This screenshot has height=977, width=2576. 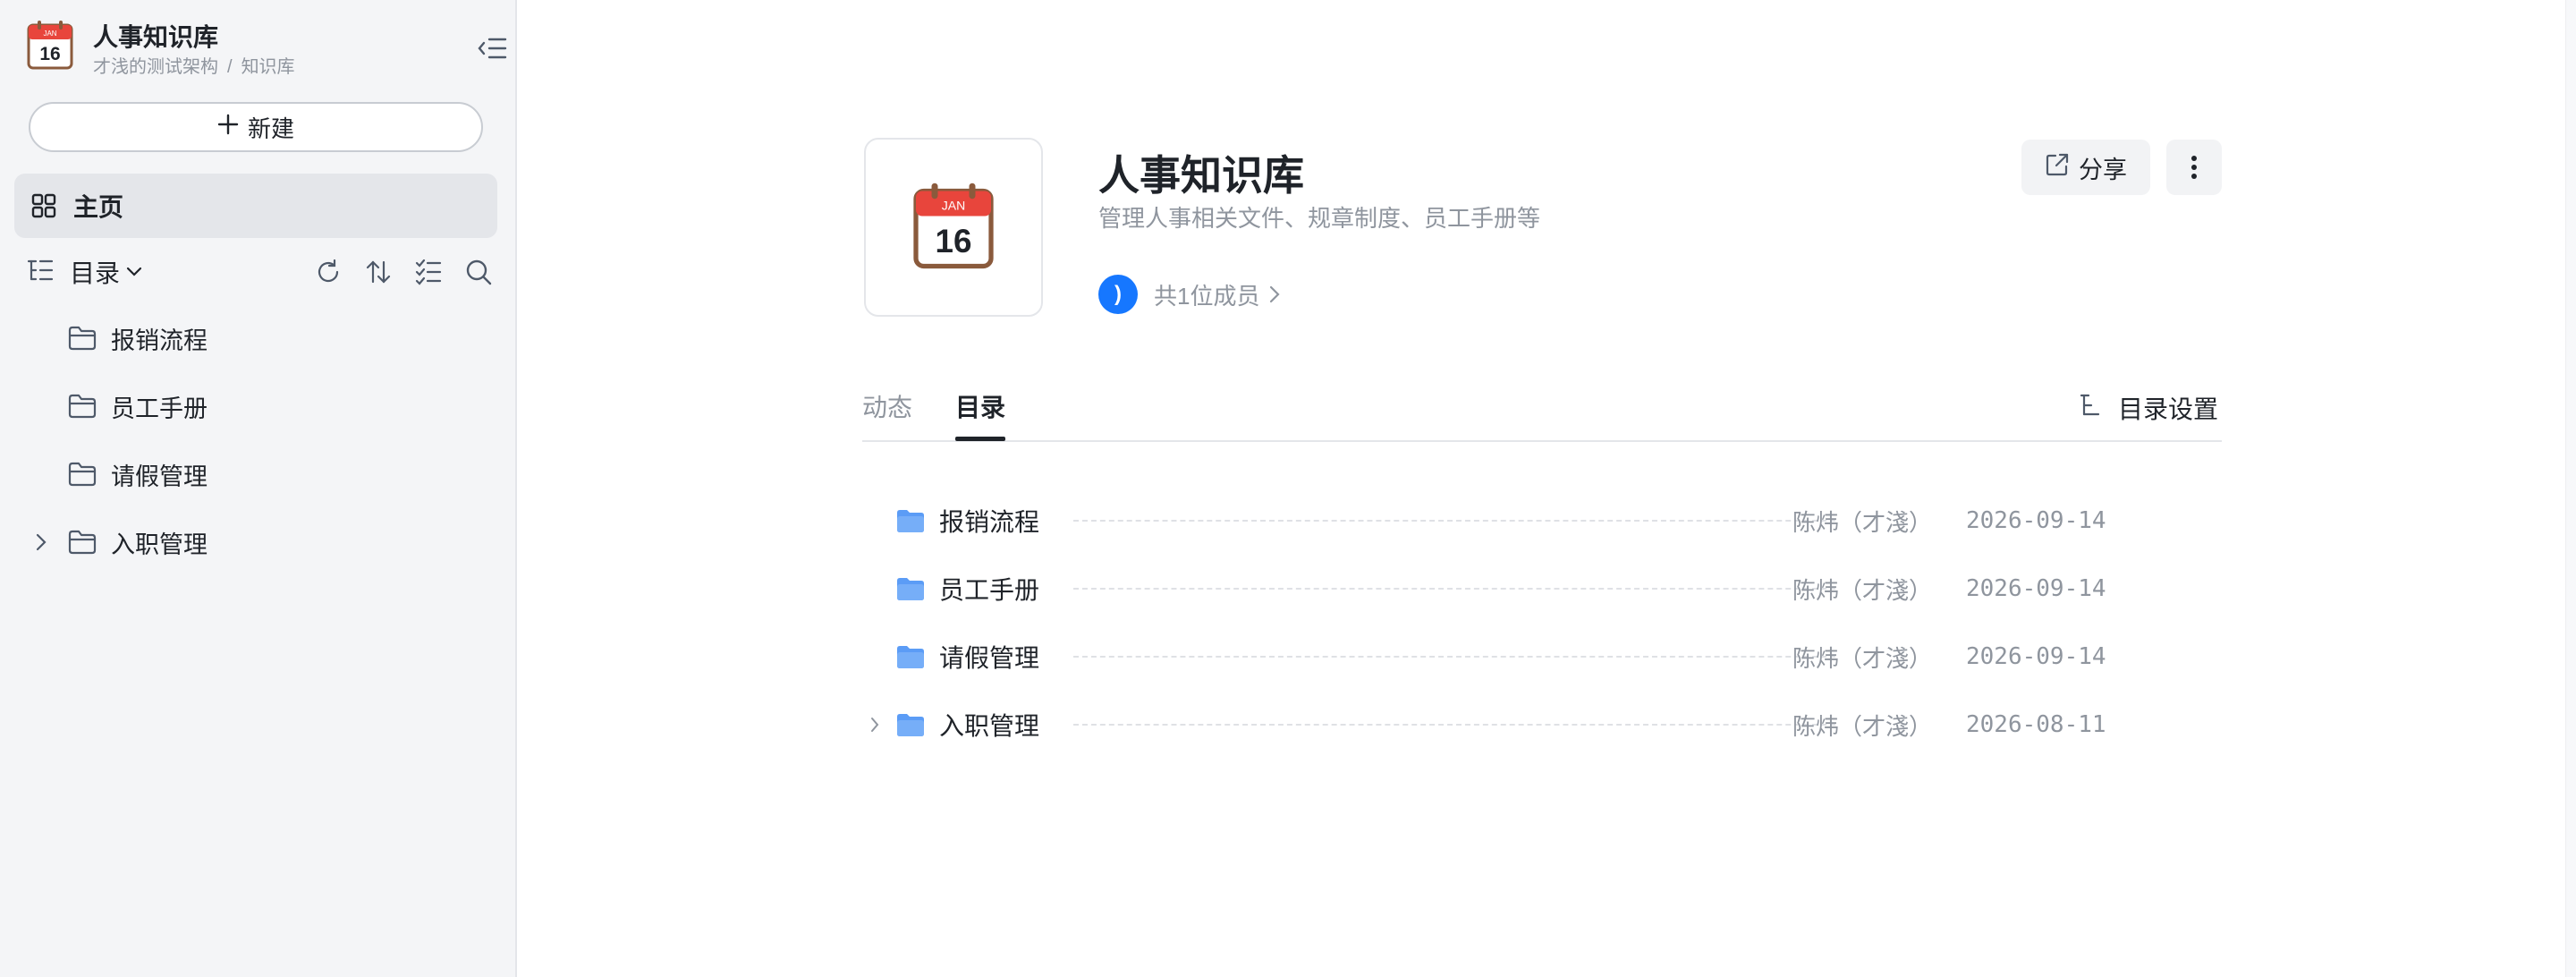 I want to click on kb-cover: JAN 16, so click(x=953, y=227).